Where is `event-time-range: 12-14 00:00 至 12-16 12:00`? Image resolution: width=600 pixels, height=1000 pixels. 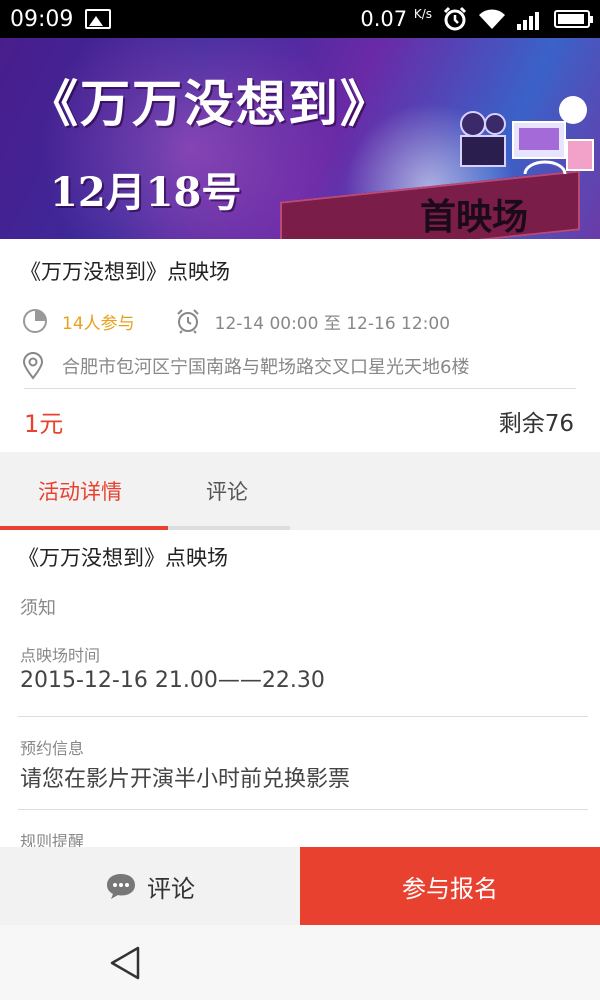 event-time-range: 12-14 00:00 至 12-16 12:00 is located at coordinates (332, 323).